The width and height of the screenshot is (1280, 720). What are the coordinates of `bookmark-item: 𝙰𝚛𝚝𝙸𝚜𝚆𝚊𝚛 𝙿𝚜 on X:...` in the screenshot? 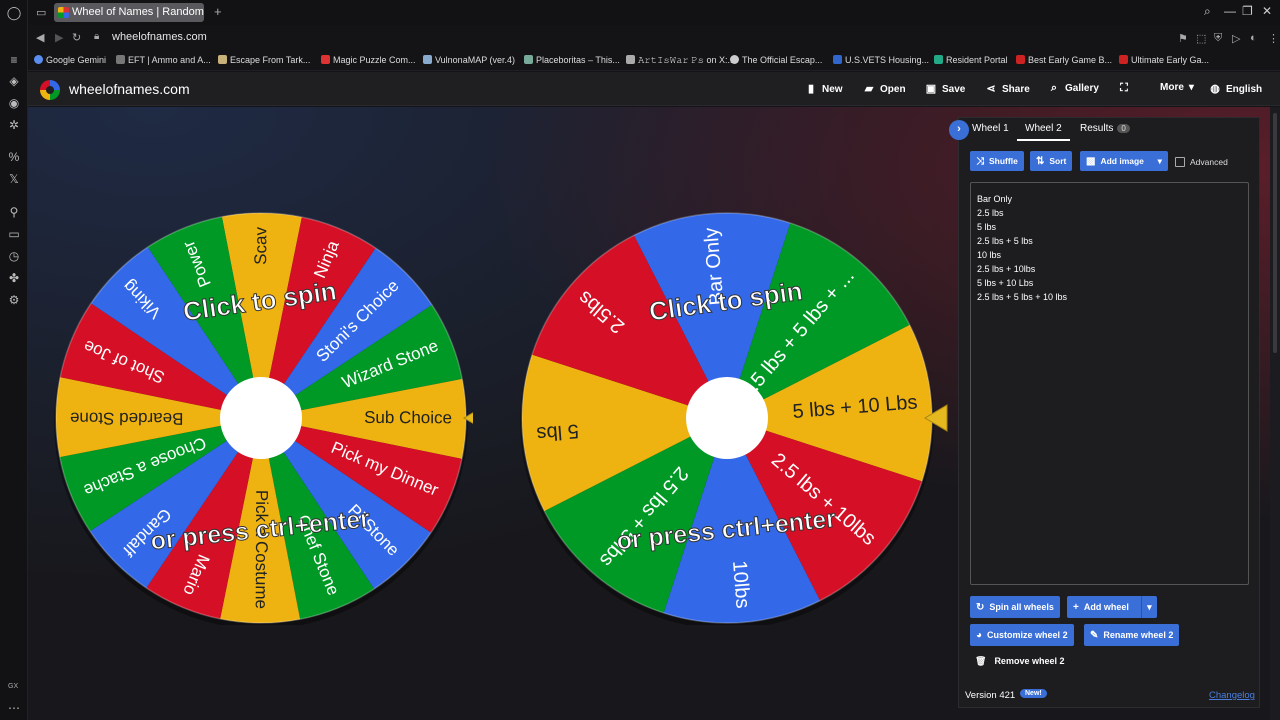 It's located at (680, 60).